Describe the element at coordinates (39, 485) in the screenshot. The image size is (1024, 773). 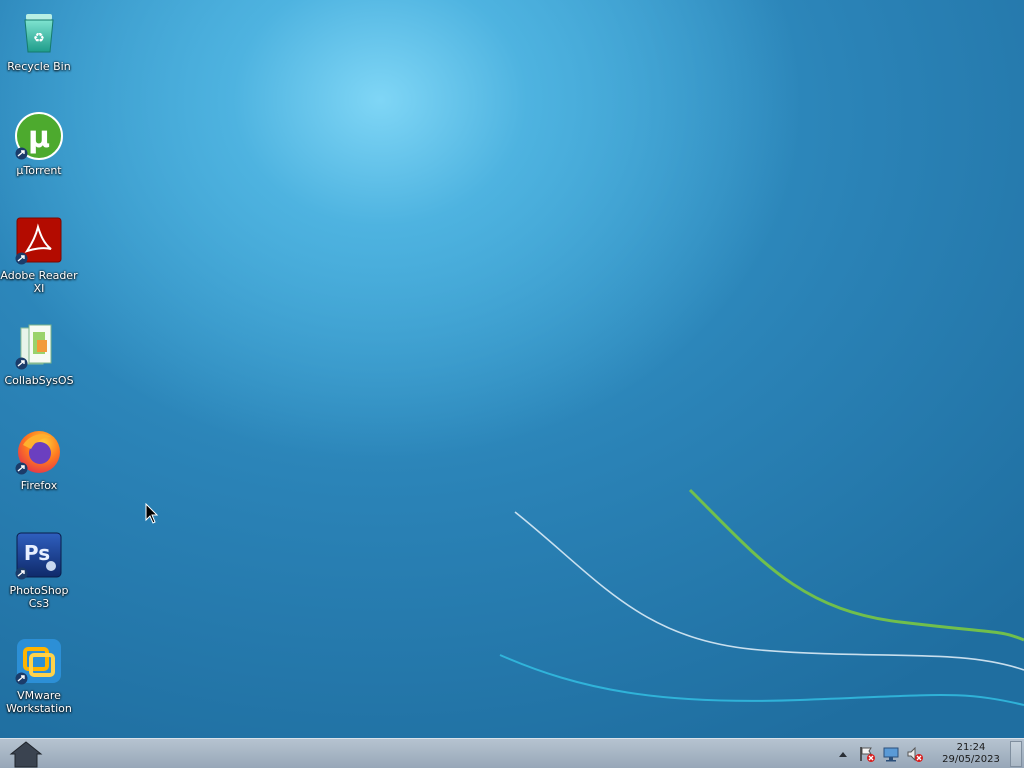
I see `icon-label: Firefox` at that location.